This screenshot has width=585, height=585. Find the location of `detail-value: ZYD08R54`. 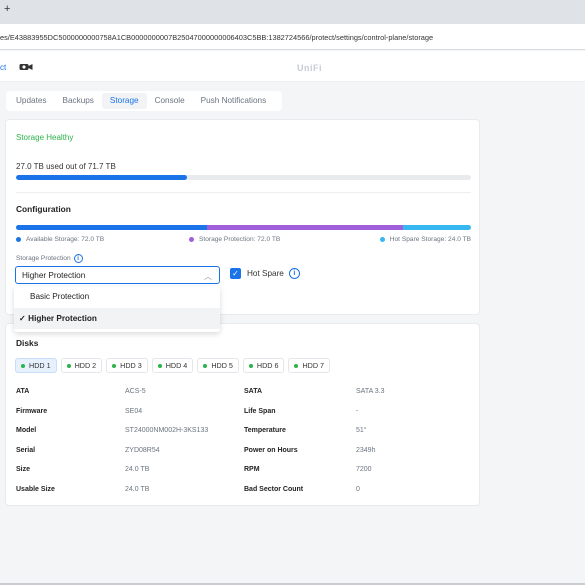

detail-value: ZYD08R54 is located at coordinates (142, 450).